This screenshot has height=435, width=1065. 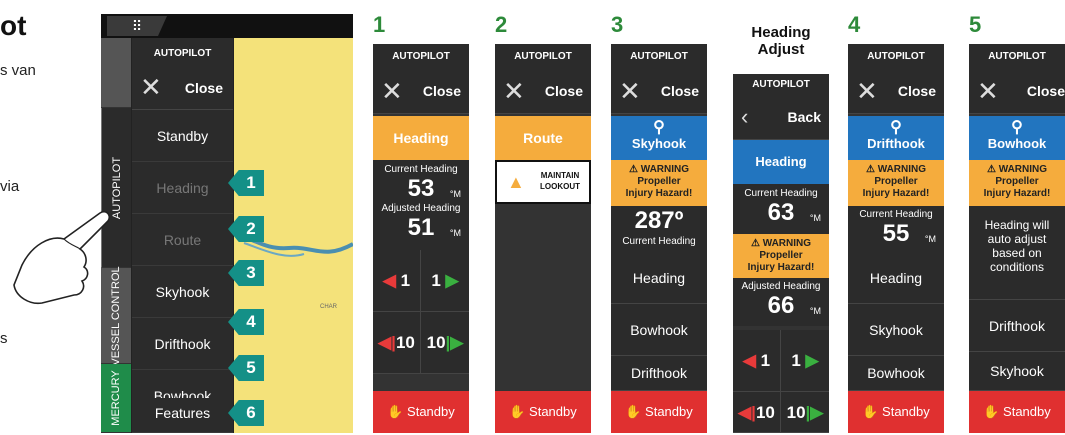 What do you see at coordinates (659, 220) in the screenshot?
I see `current-heading-value: 287º` at bounding box center [659, 220].